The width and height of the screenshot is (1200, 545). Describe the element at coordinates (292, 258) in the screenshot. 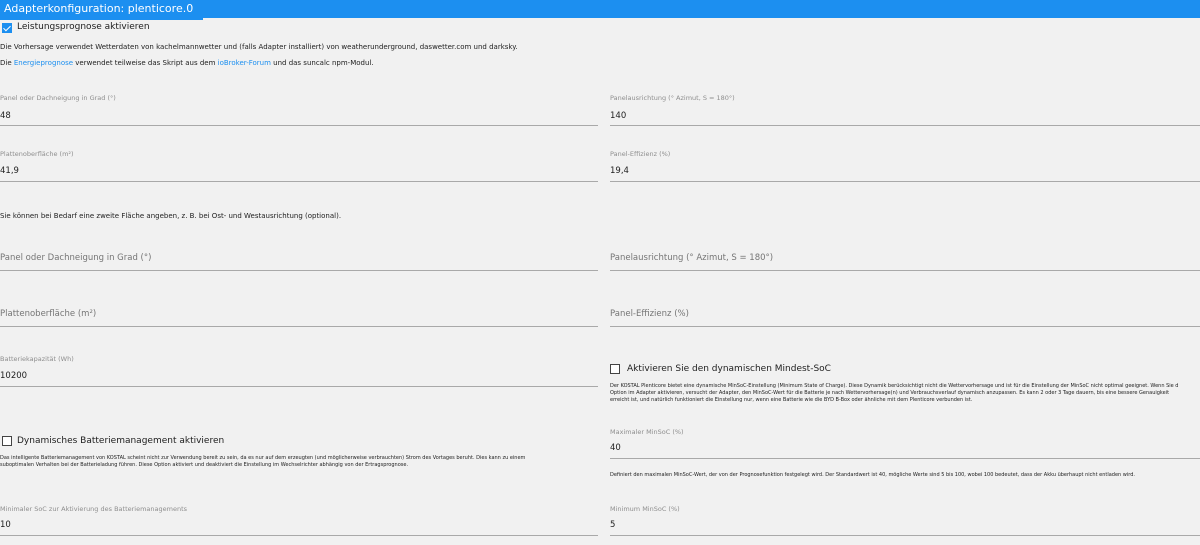

I see `panel2-tilt-input` at that location.